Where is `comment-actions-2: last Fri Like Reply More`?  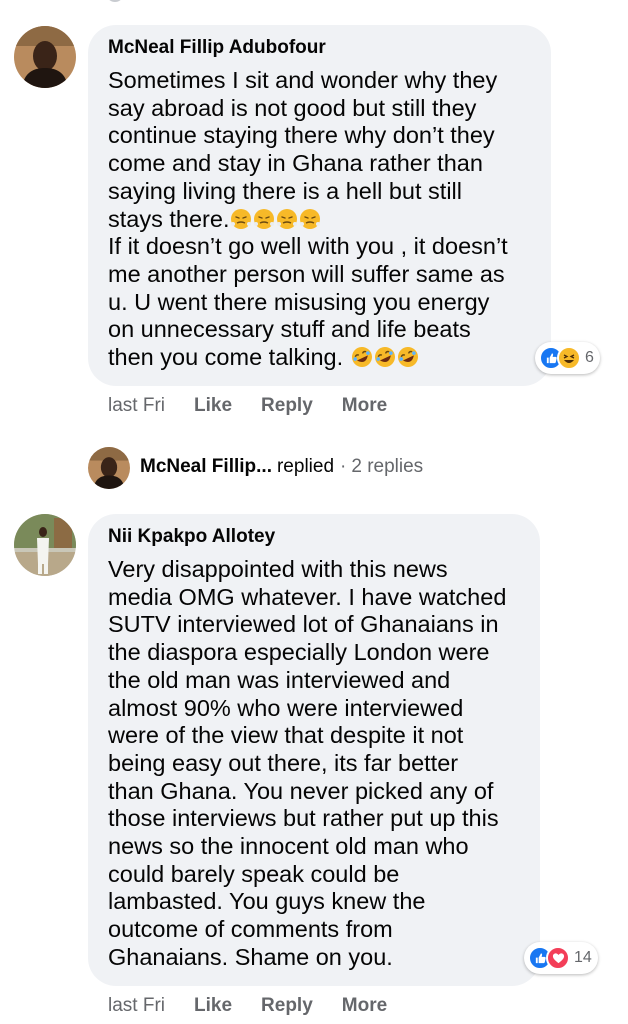
comment-actions-2: last Fri Like Reply More is located at coordinates (247, 1006).